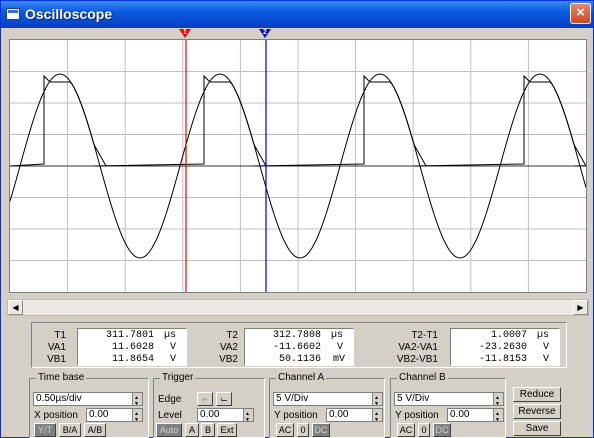 The image size is (594, 438). What do you see at coordinates (580, 307) in the screenshot?
I see `scroll-right-button: ▶` at bounding box center [580, 307].